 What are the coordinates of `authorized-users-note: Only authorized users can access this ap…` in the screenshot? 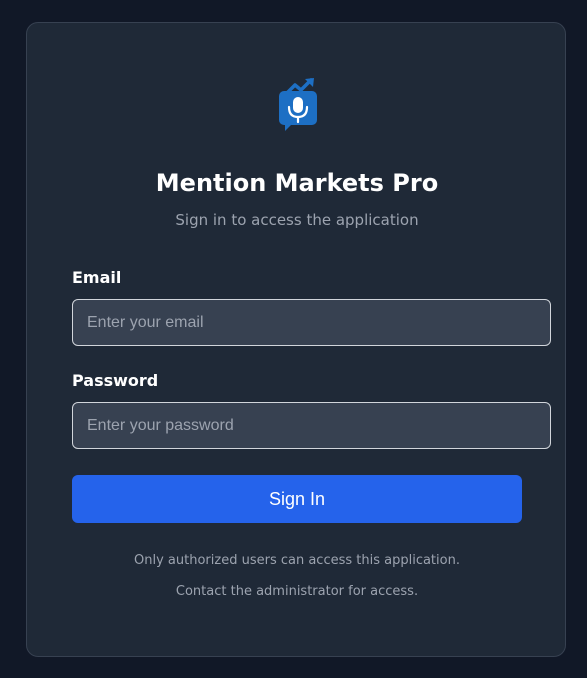 It's located at (297, 560).